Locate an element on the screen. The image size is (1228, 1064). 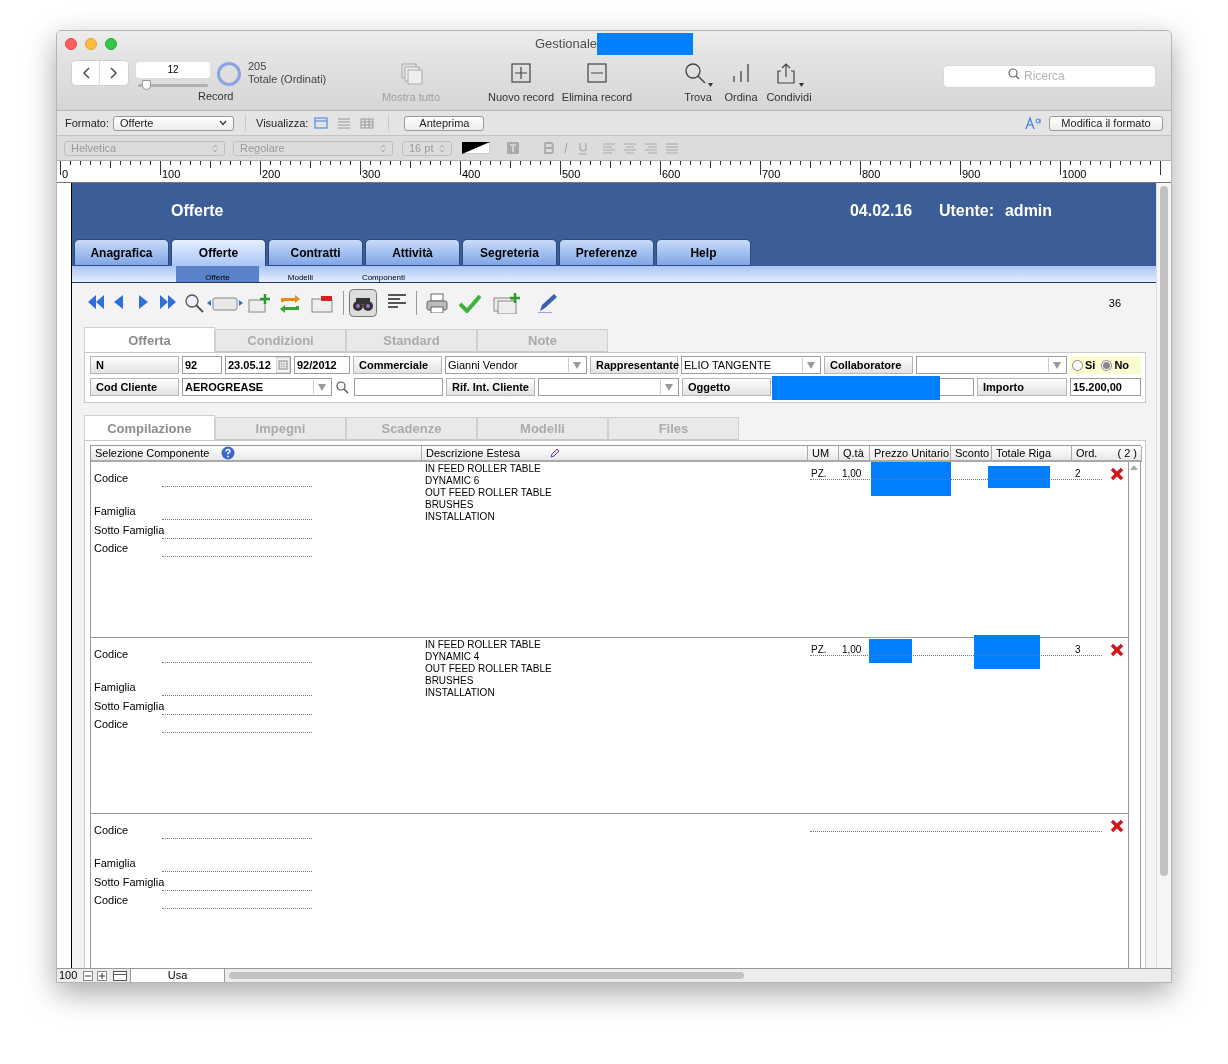
zoom-out-icon is located at coordinates (88, 975).